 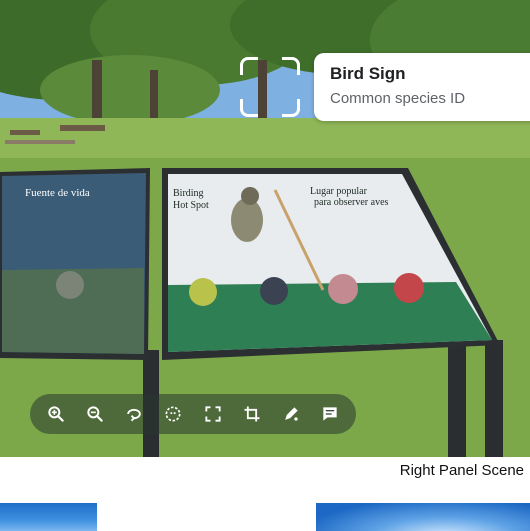 I want to click on markup-icon, so click(x=291, y=414).